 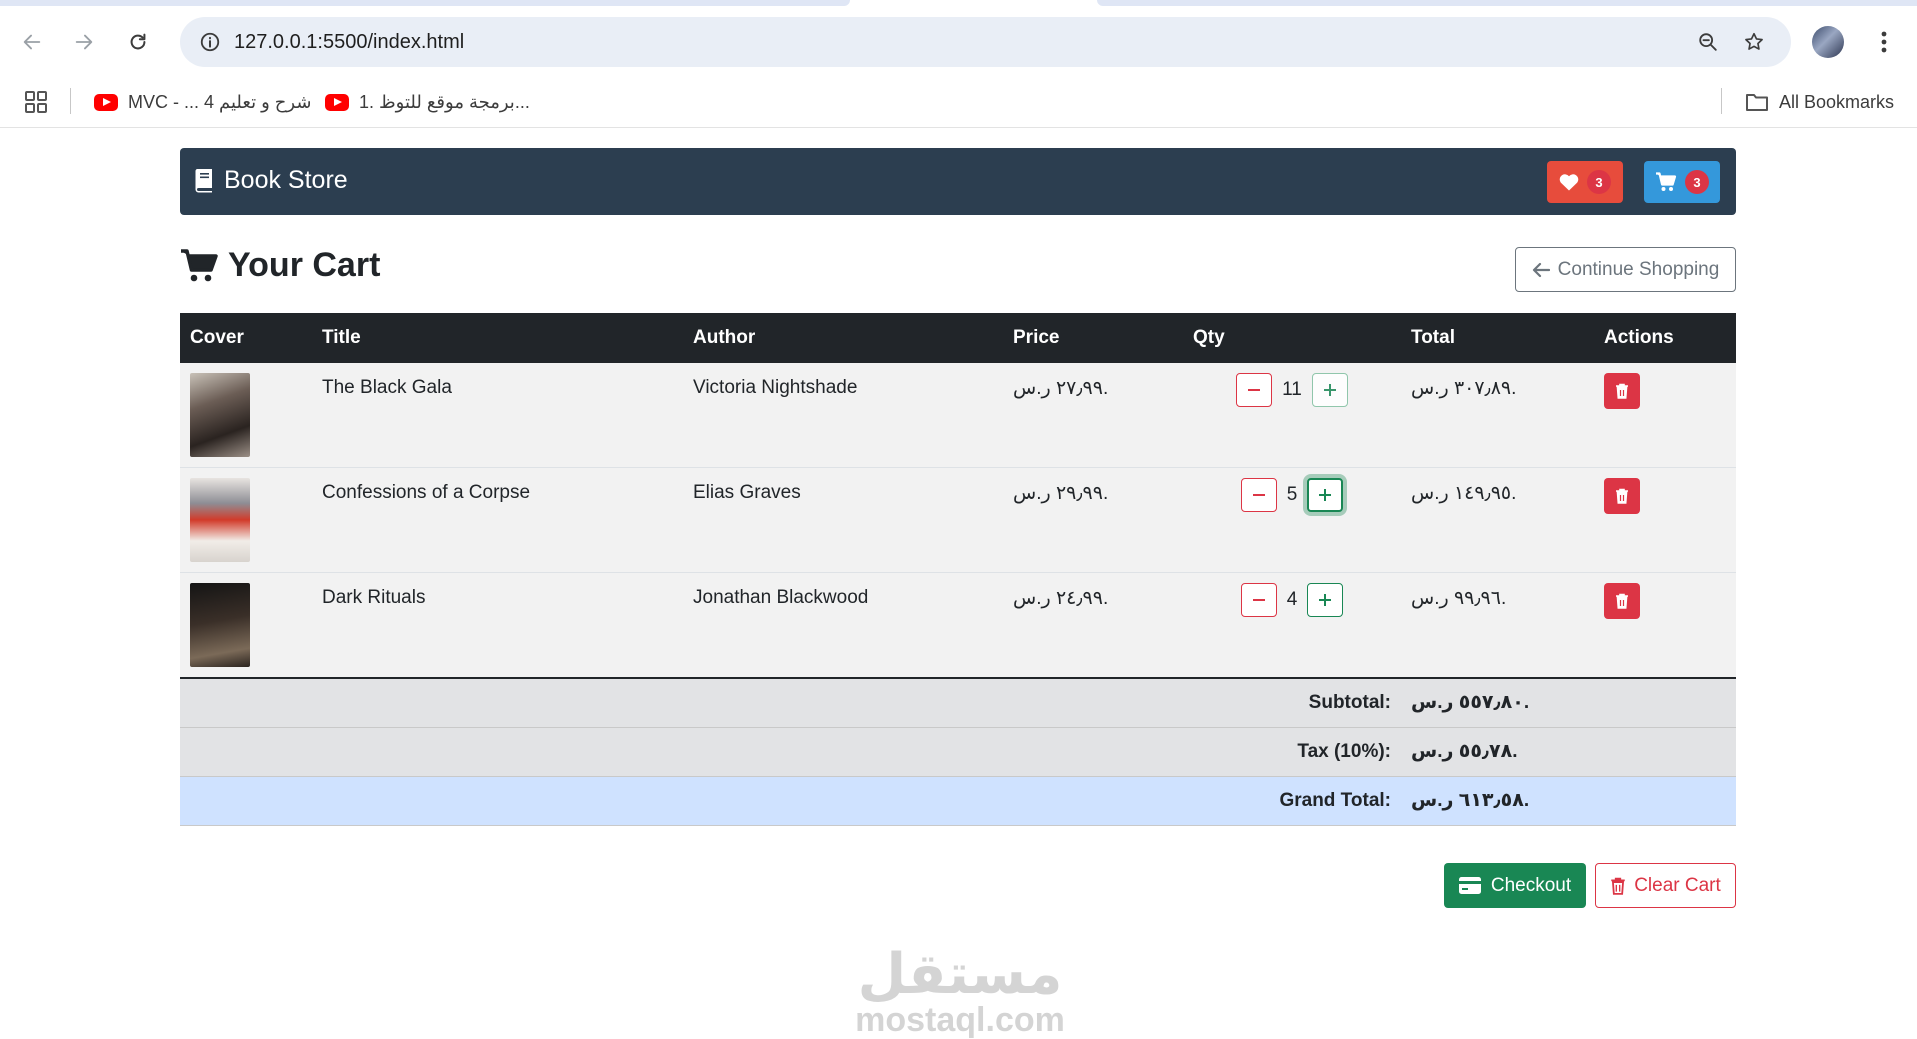 I want to click on title-cell: Confessions of a Corpse, so click(x=497, y=520).